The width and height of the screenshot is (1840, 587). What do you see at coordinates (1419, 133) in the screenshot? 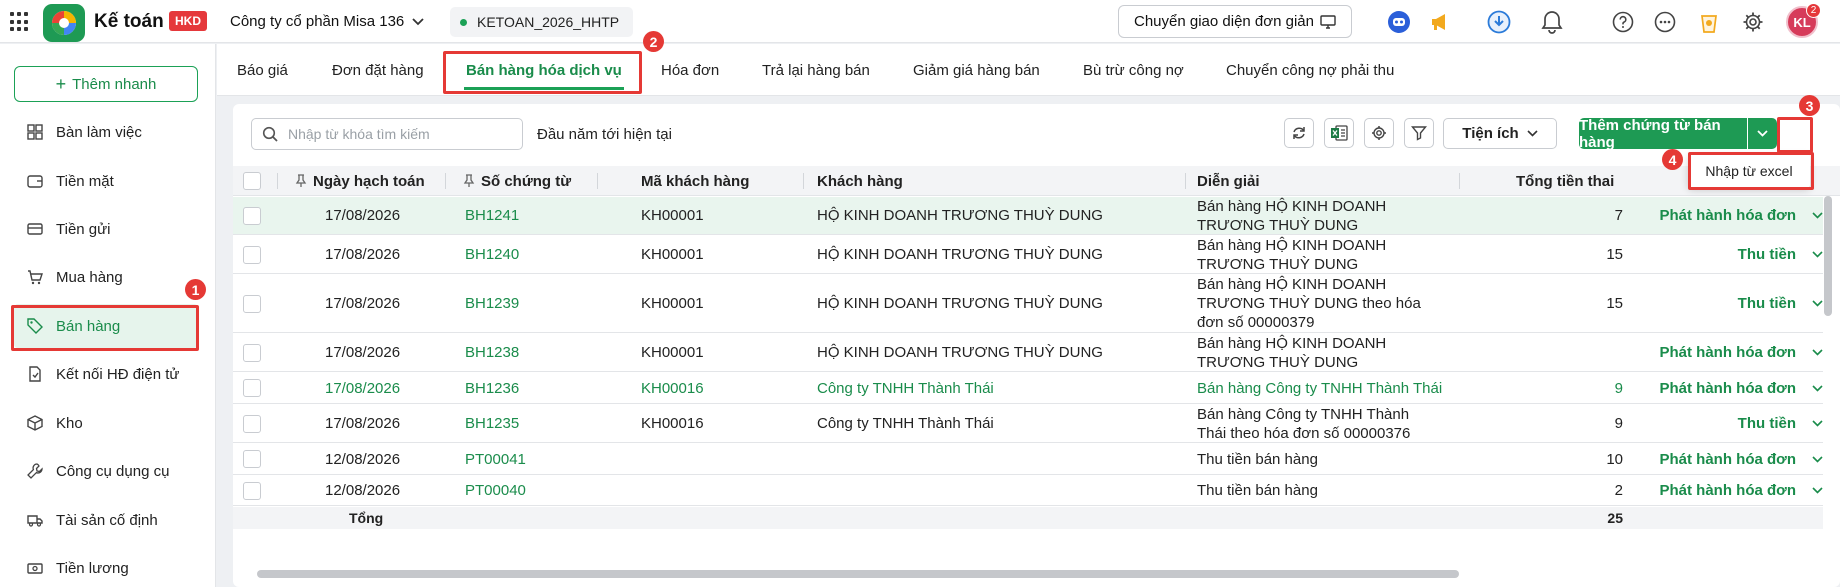
I see `filter-button` at bounding box center [1419, 133].